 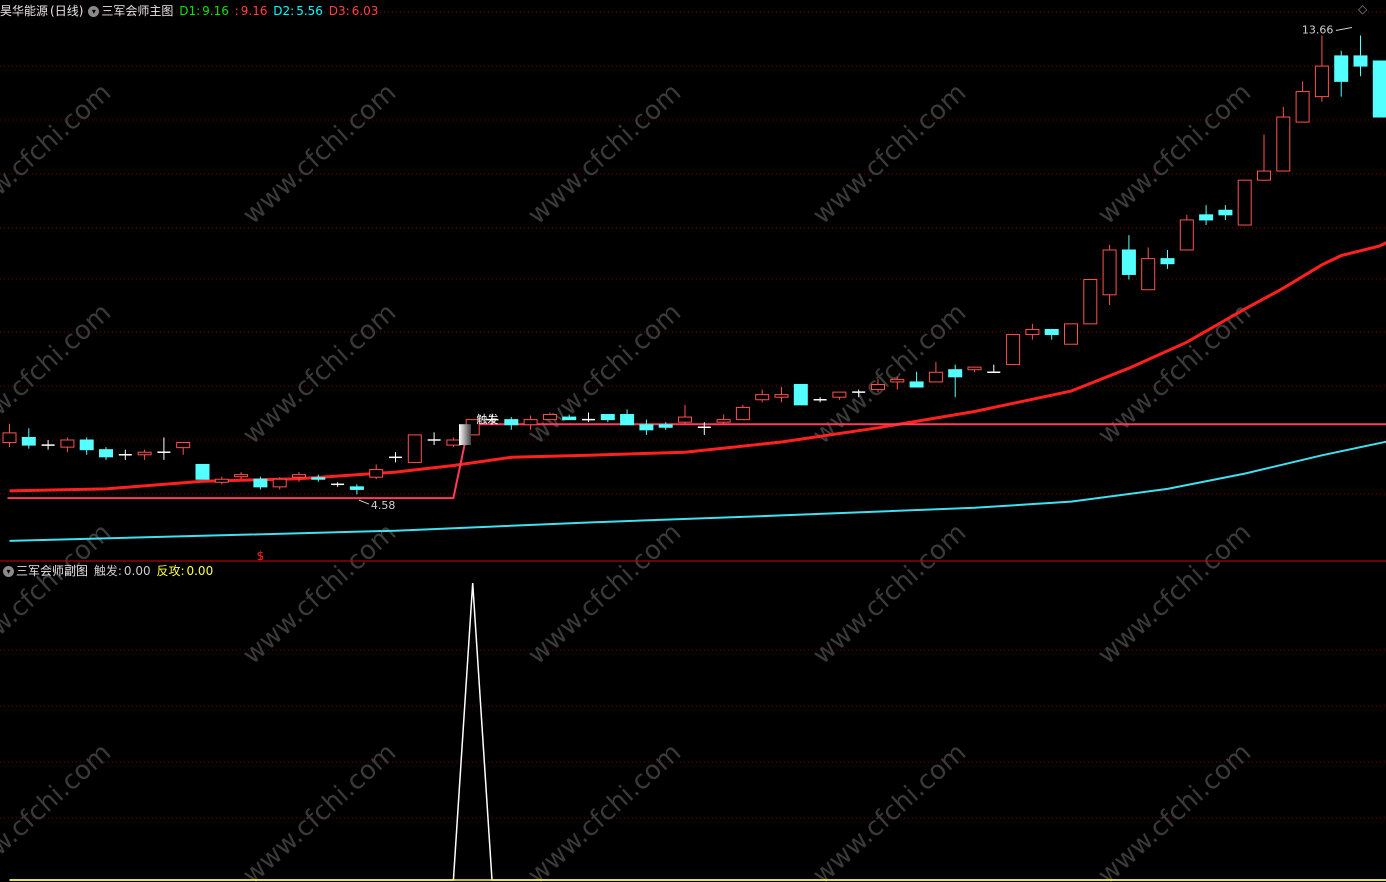 I want to click on d1b-label: :, so click(x=236, y=11).